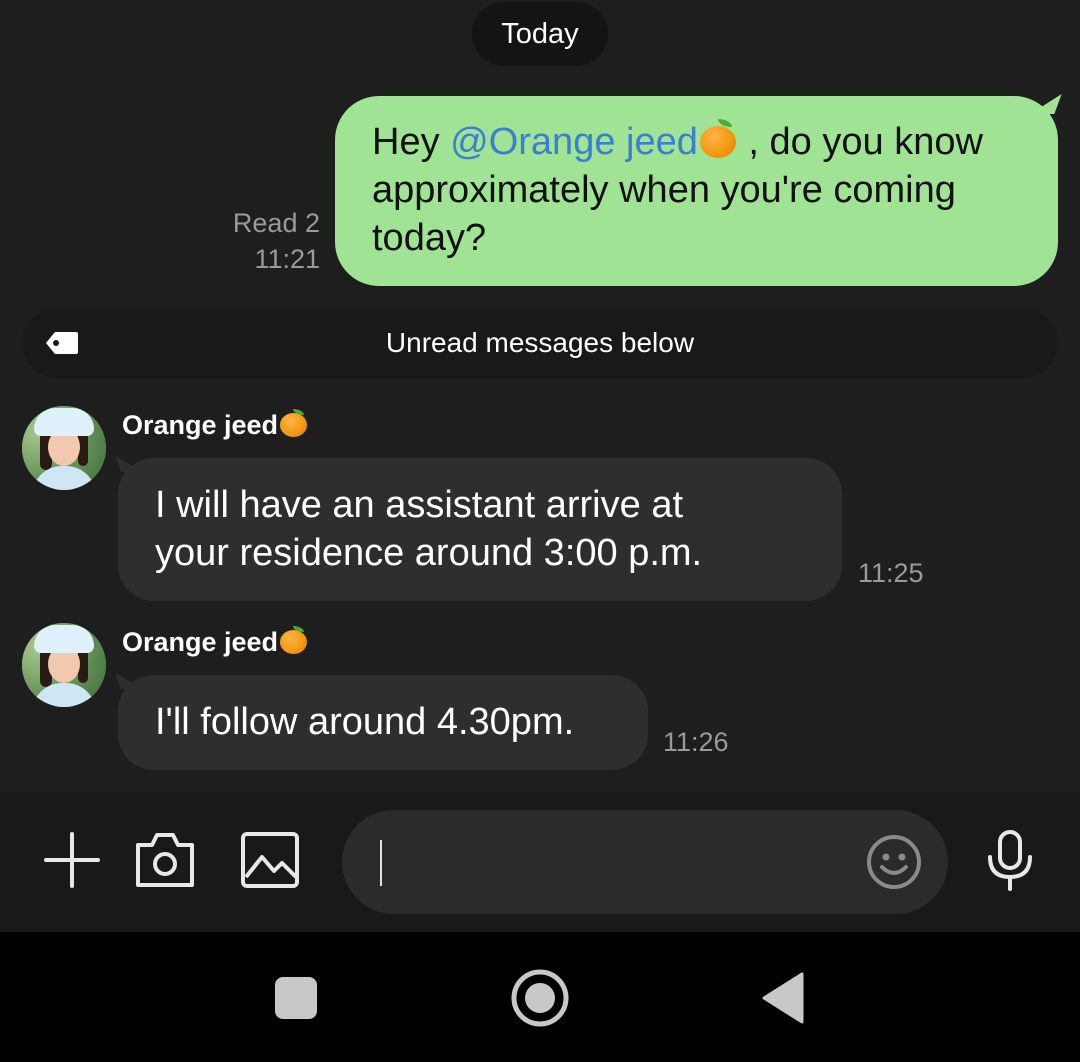 The width and height of the screenshot is (1080, 1062). Describe the element at coordinates (365, 722) in the screenshot. I see `message-text-line: I'll follow around 4.30pm.` at that location.